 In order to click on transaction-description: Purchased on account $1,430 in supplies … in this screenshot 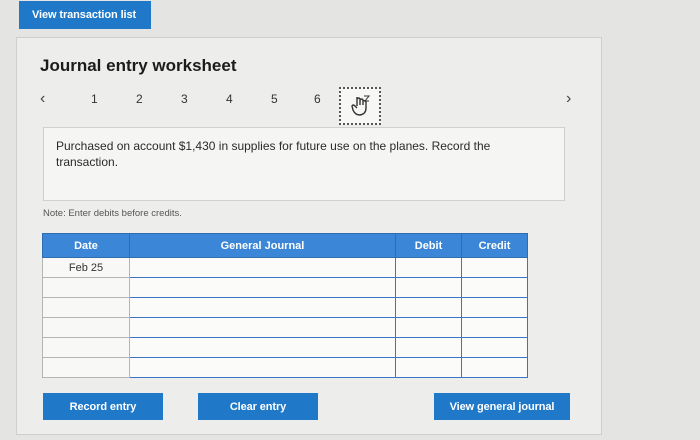, I will do `click(304, 164)`.